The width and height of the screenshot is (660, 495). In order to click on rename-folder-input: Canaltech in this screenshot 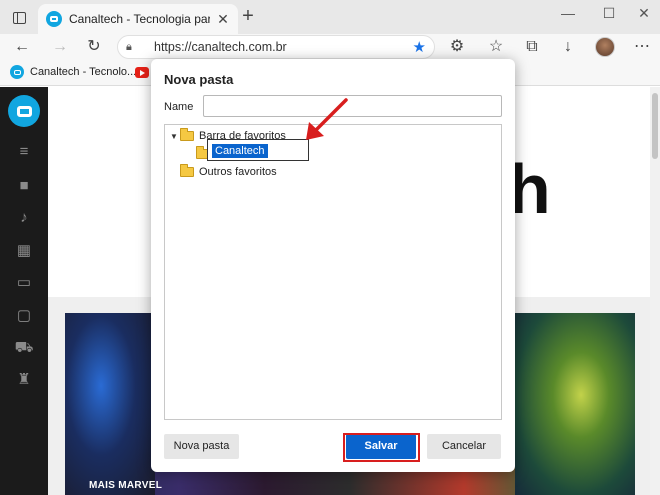, I will do `click(258, 150)`.